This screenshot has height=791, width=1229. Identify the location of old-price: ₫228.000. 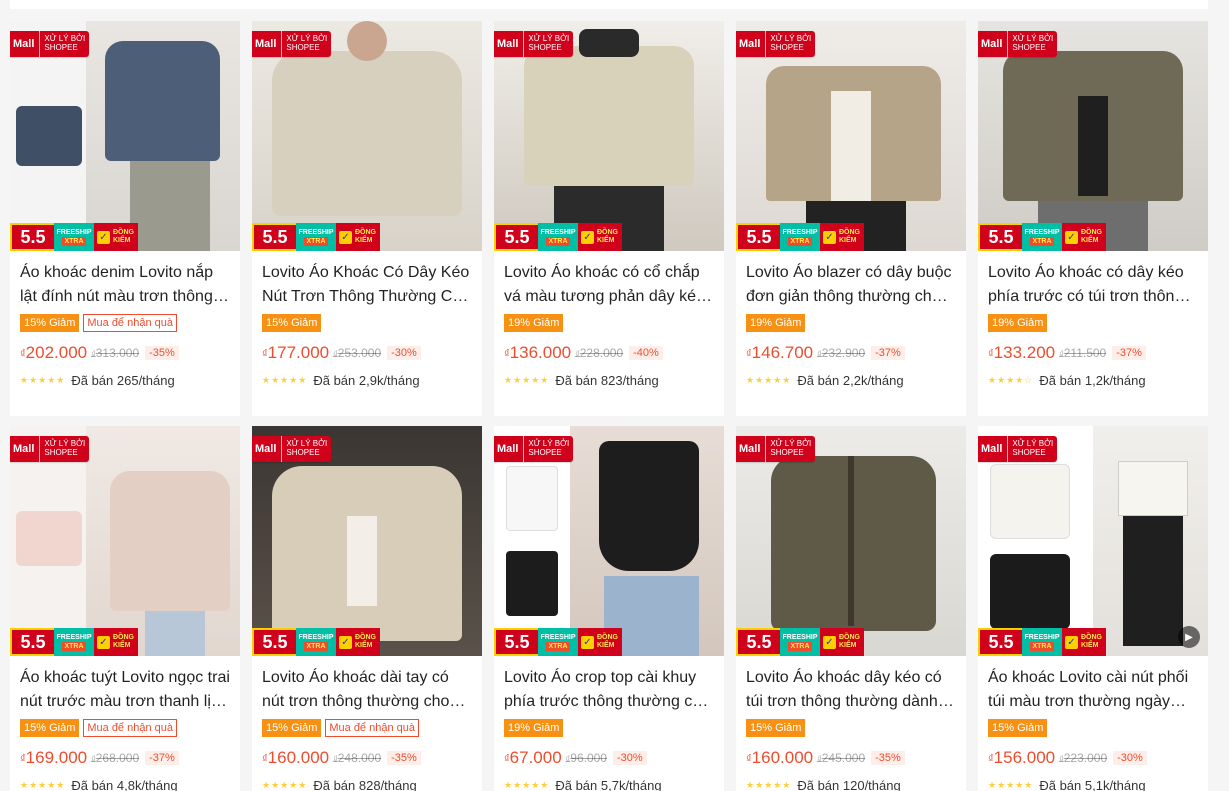
(599, 353).